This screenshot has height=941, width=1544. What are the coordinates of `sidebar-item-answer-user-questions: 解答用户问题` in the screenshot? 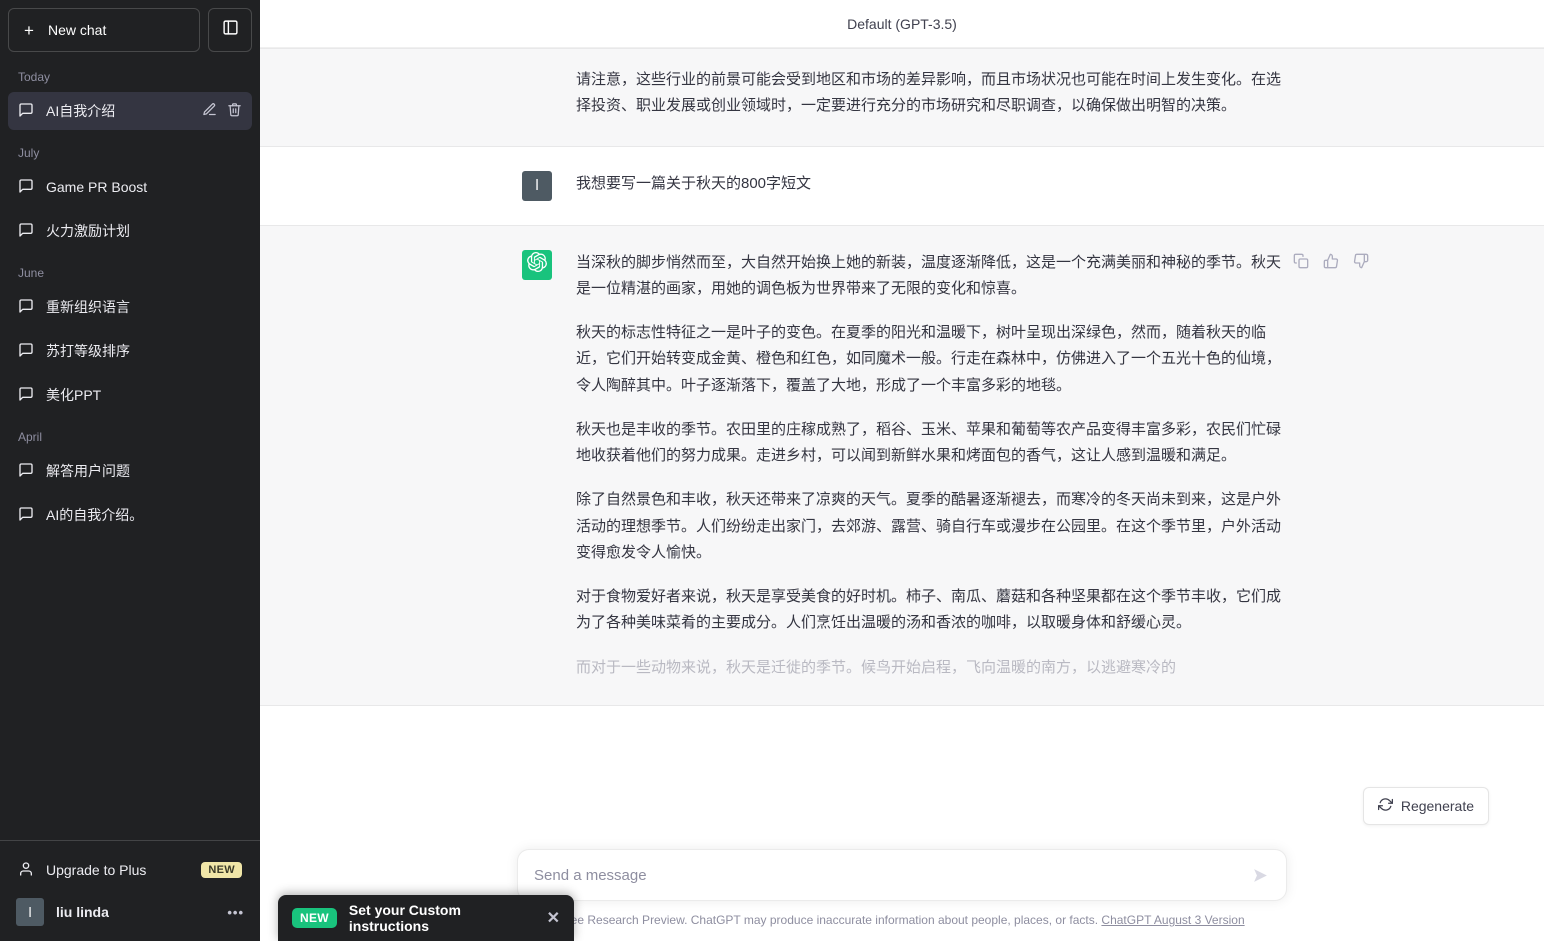 It's located at (130, 471).